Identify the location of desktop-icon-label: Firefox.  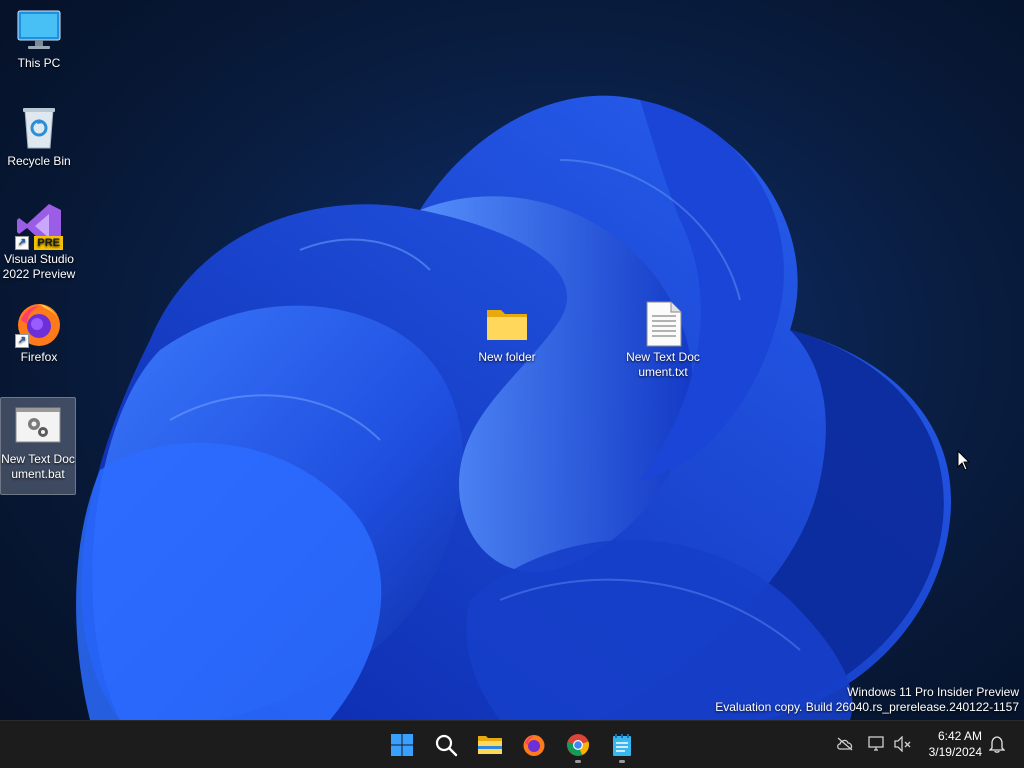
(39, 357).